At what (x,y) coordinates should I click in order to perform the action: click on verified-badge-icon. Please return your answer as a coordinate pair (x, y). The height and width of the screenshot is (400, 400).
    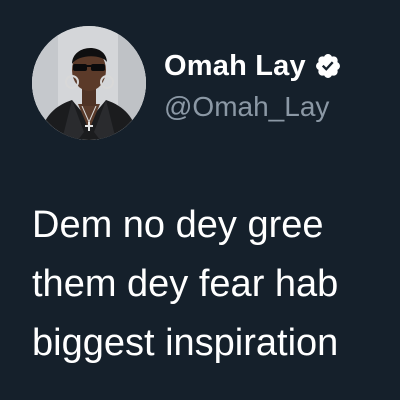
    Looking at the image, I should click on (328, 66).